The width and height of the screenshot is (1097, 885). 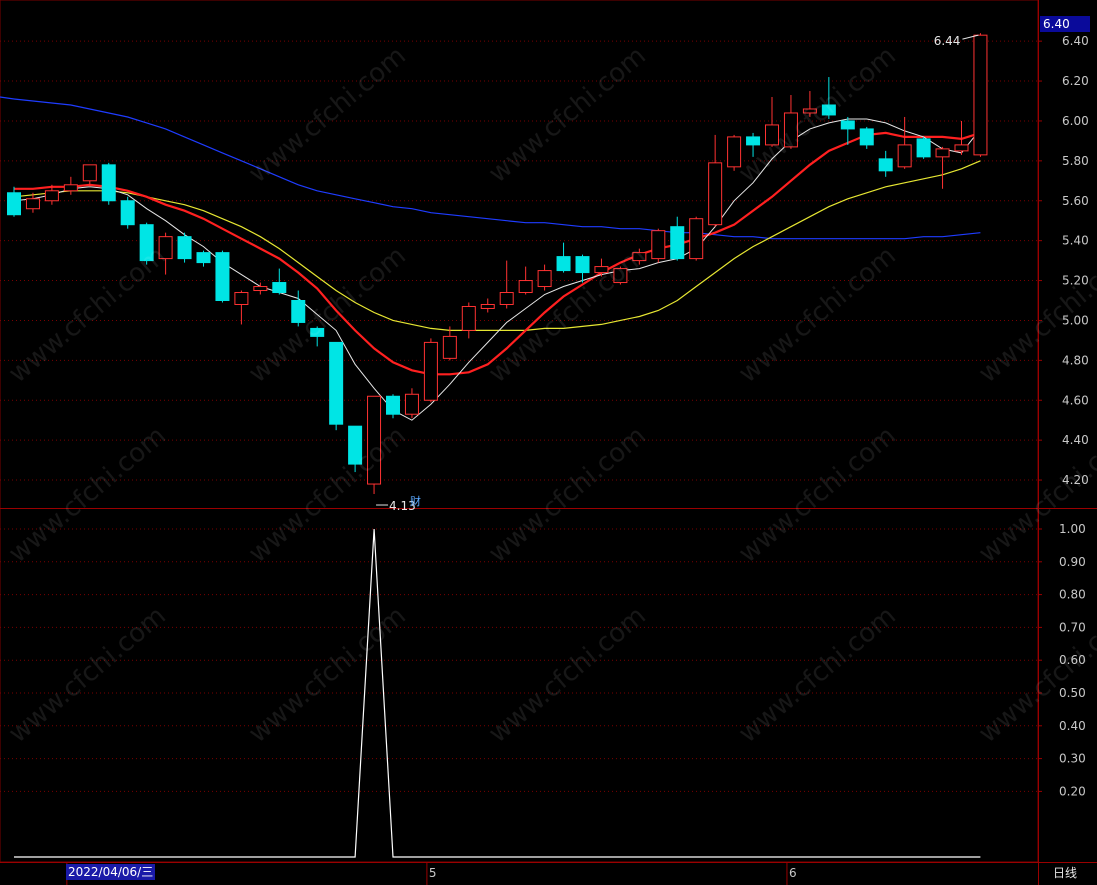 I want to click on price-tick-label: 5.40, so click(x=1075, y=241).